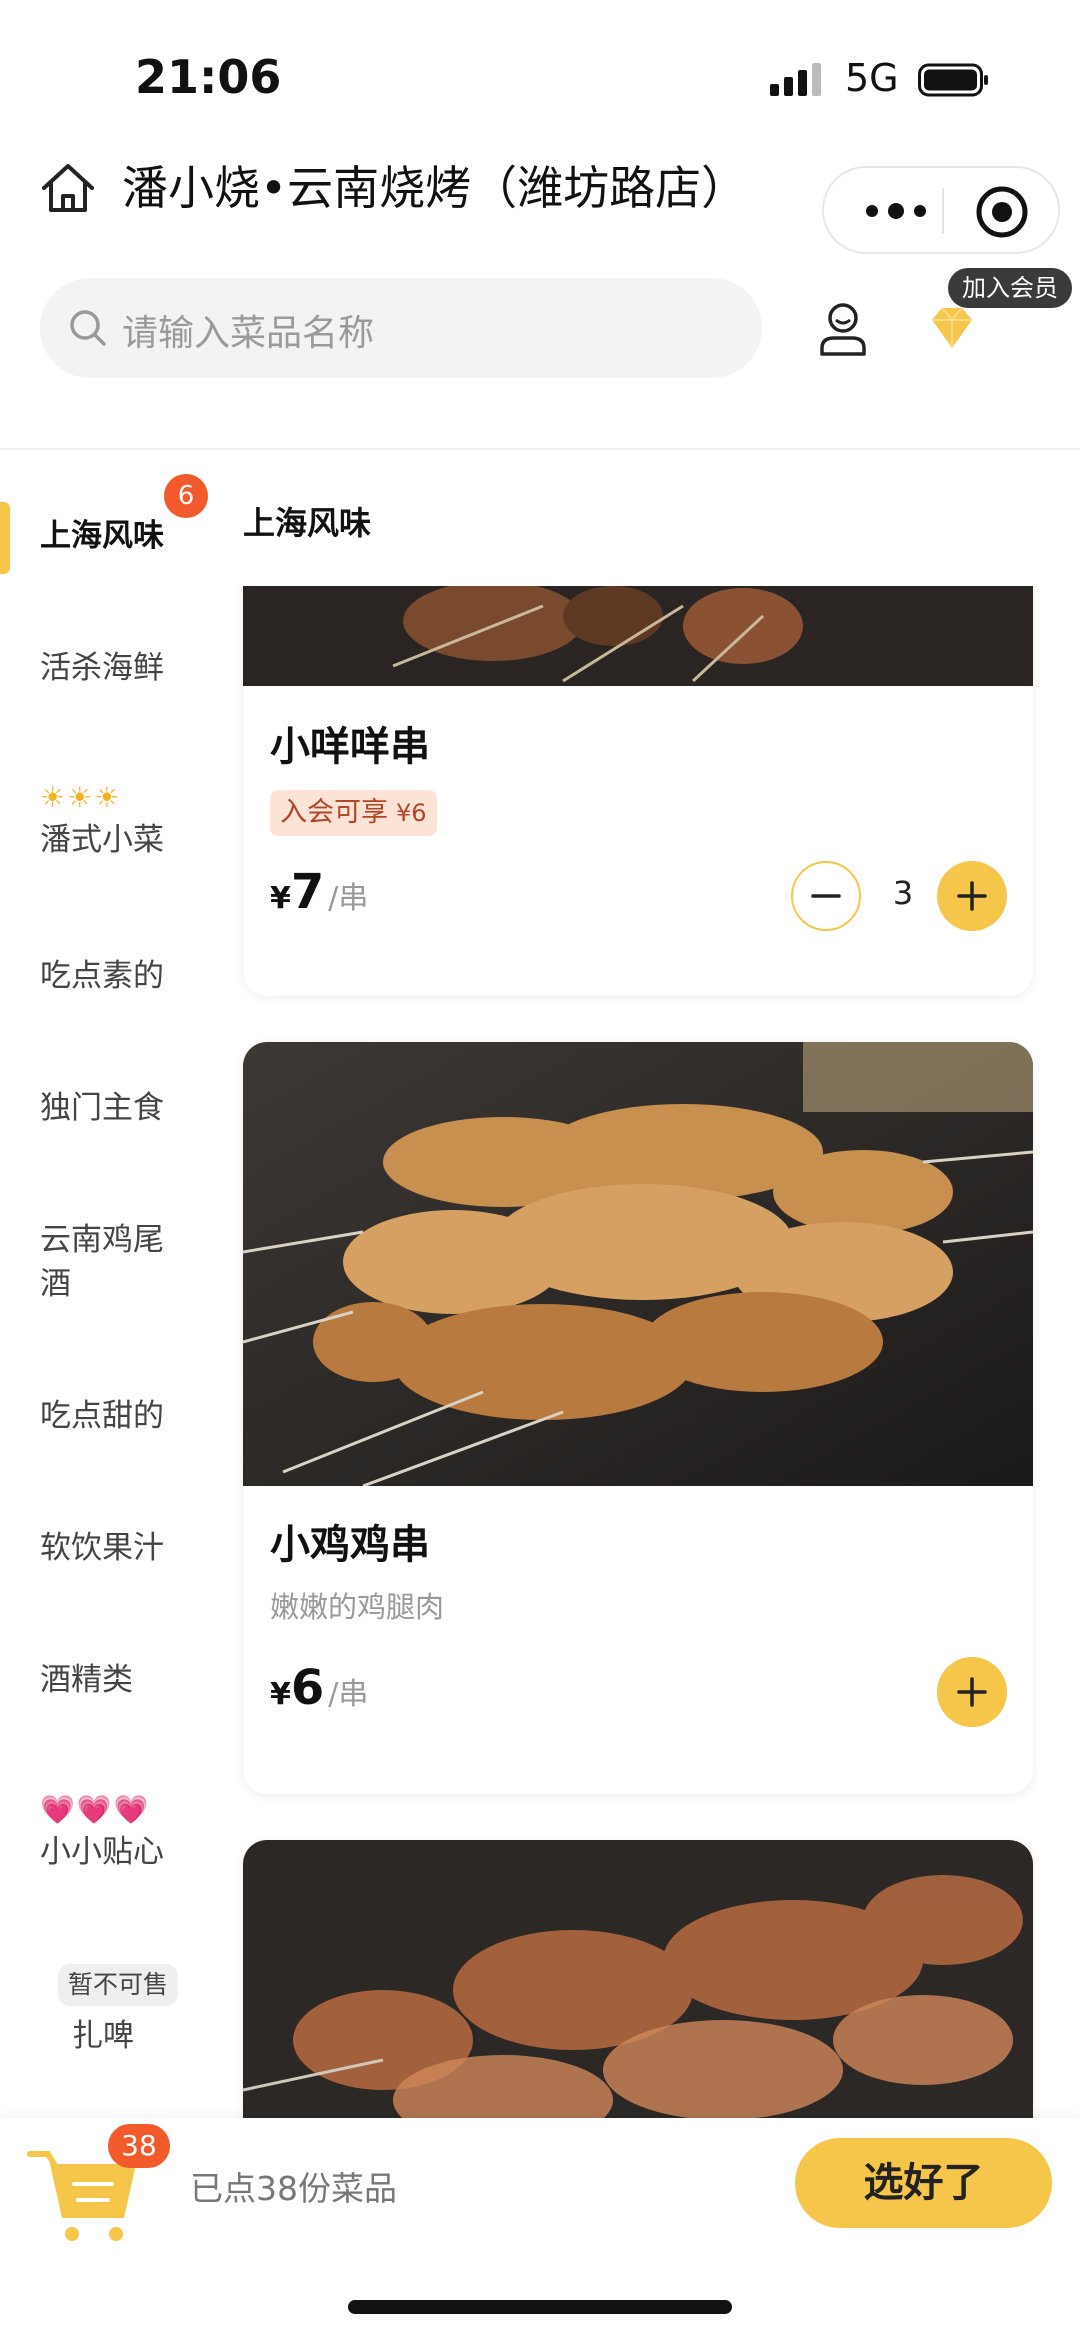 Image resolution: width=1080 pixels, height=2342 pixels. What do you see at coordinates (102, 1108) in the screenshot?
I see `category-label: 独门主食` at bounding box center [102, 1108].